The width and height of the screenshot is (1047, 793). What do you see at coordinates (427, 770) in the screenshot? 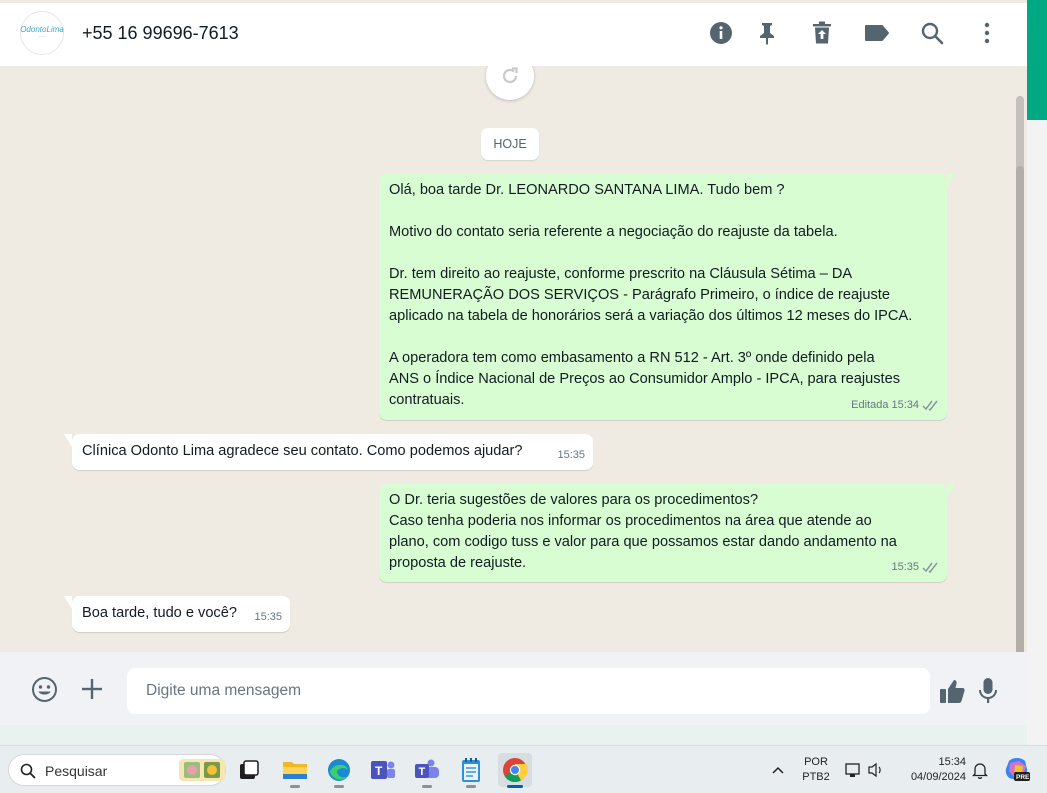
I see `teams-icon: T` at bounding box center [427, 770].